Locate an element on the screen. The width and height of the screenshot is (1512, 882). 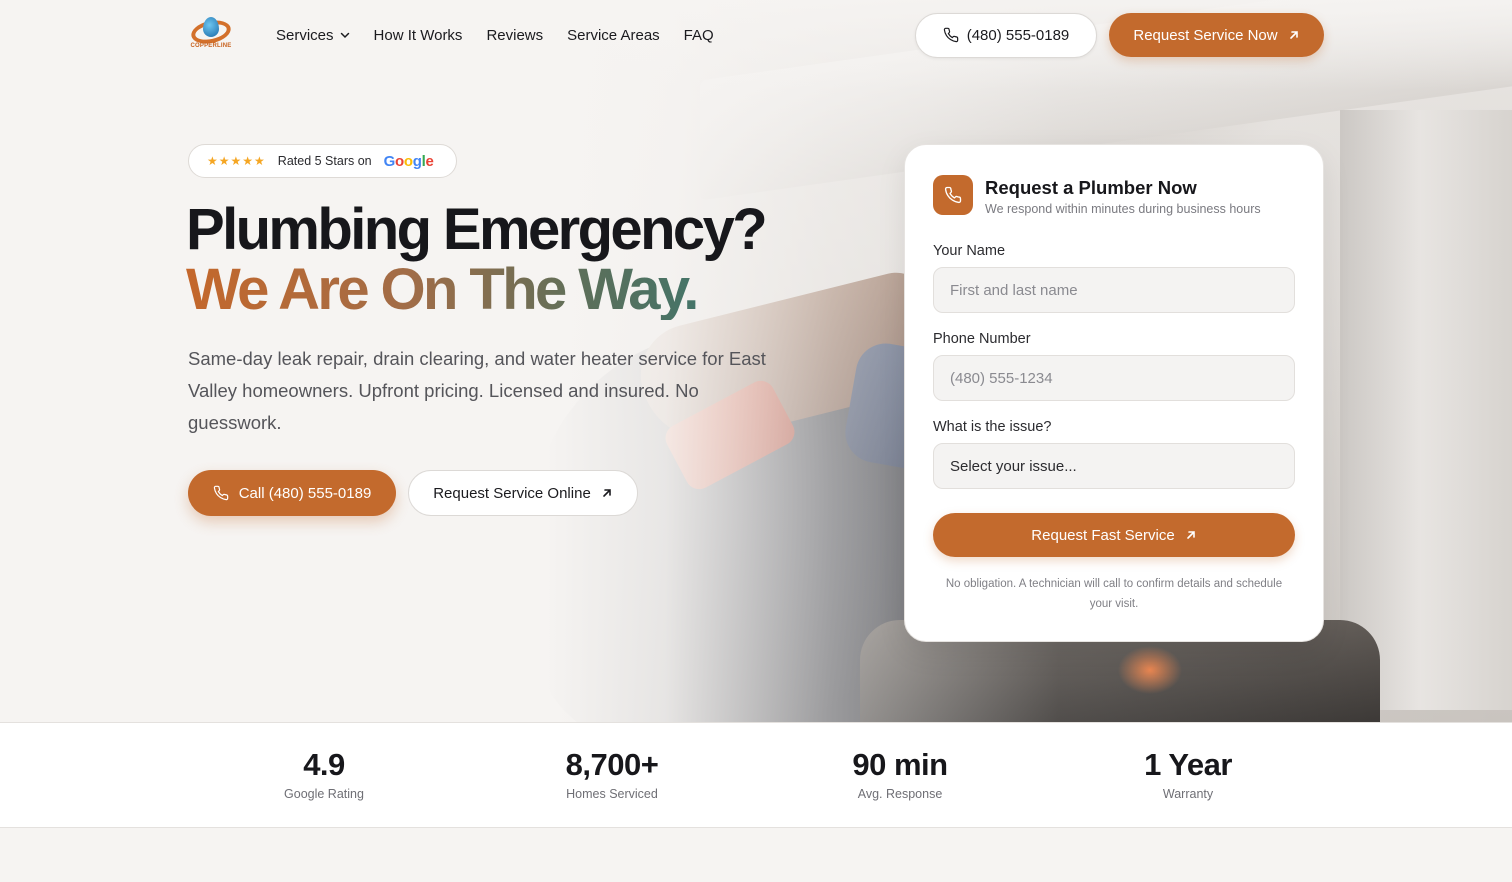
stat-value: 8,700+ is located at coordinates (612, 764).